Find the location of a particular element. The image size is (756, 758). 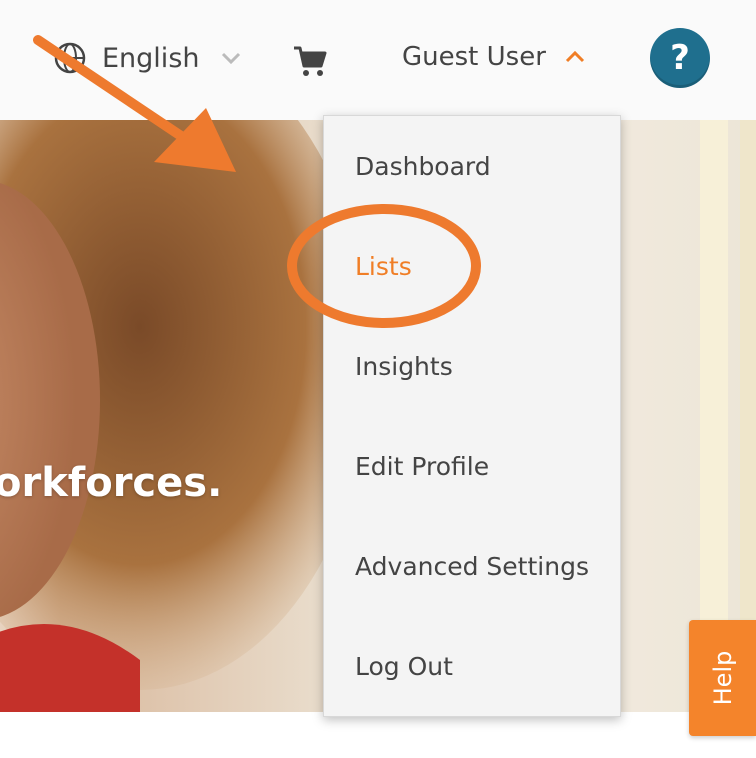

menu-item-edit-profile: Edit Profile is located at coordinates (422, 466).